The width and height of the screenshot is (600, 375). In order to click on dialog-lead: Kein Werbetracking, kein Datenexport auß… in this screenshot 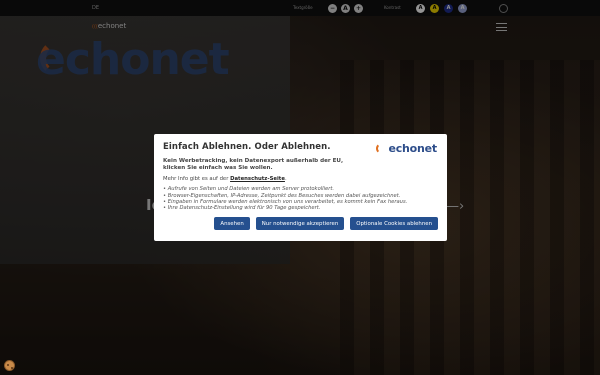, I will do `click(300, 165)`.